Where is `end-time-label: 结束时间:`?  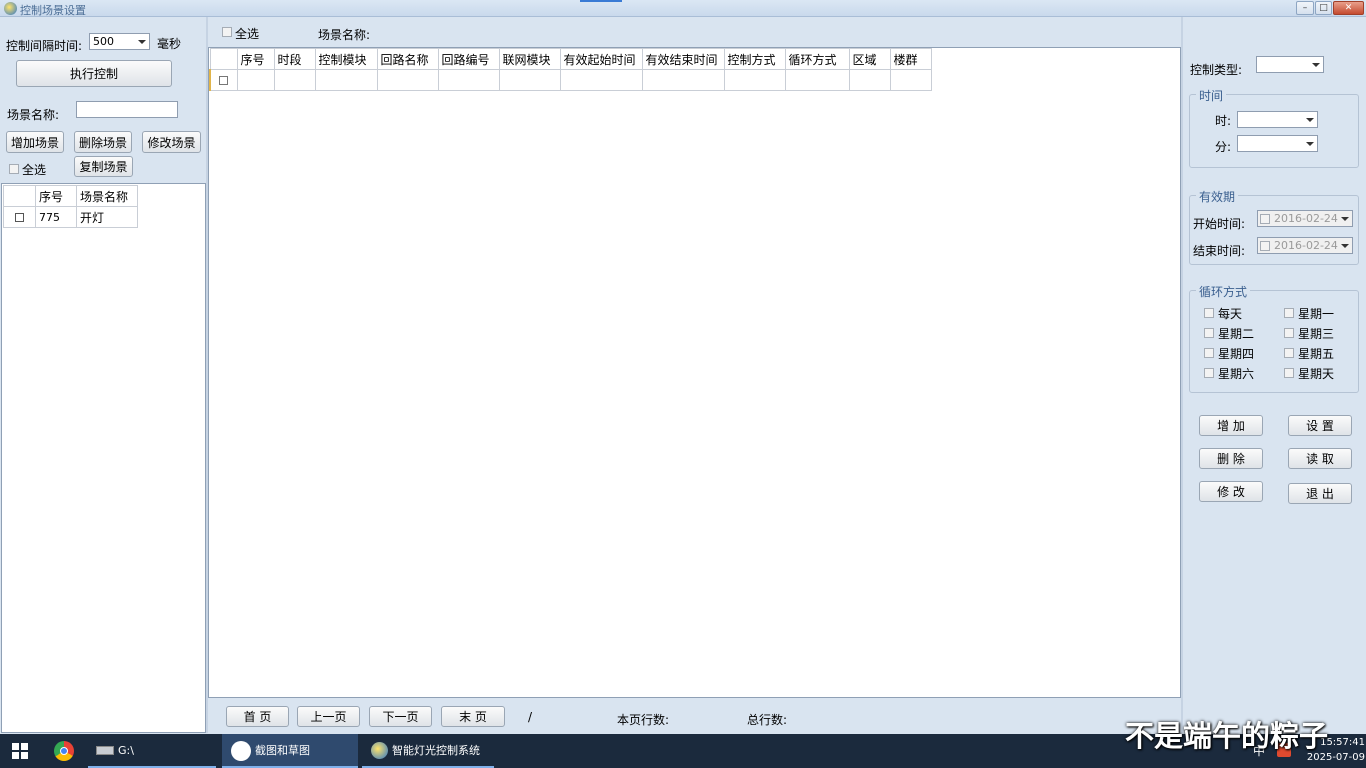
end-time-label: 结束时间: is located at coordinates (1219, 251).